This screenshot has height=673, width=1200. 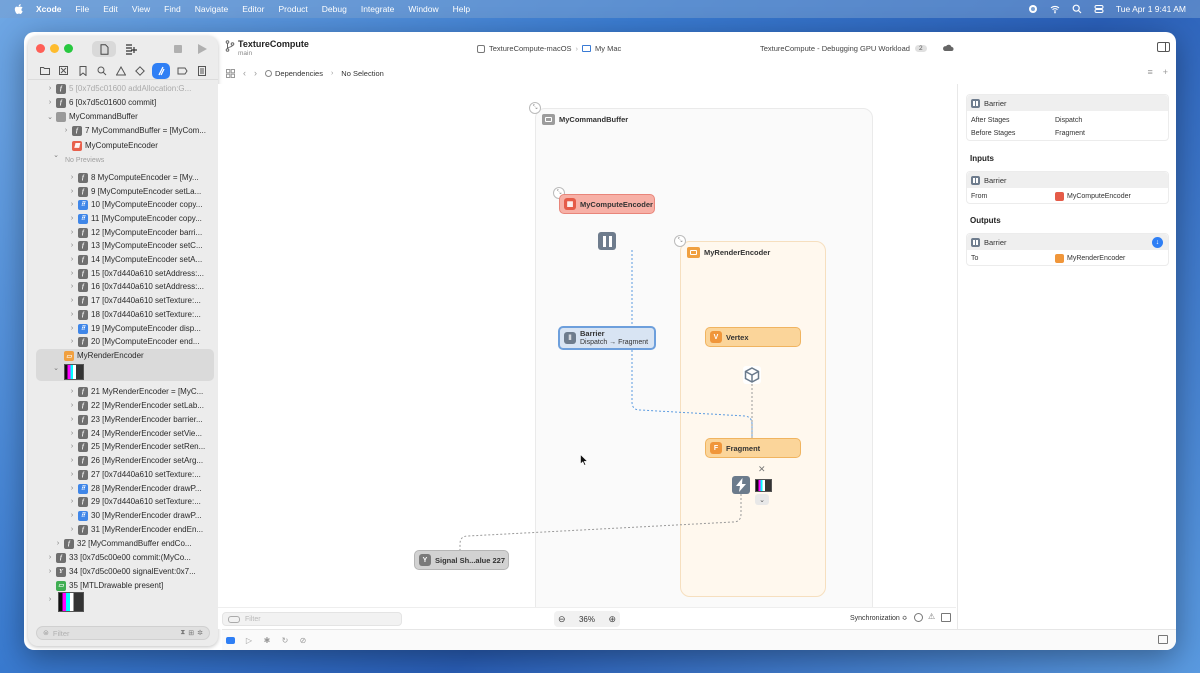 I want to click on tab-find, so click(x=101, y=70).